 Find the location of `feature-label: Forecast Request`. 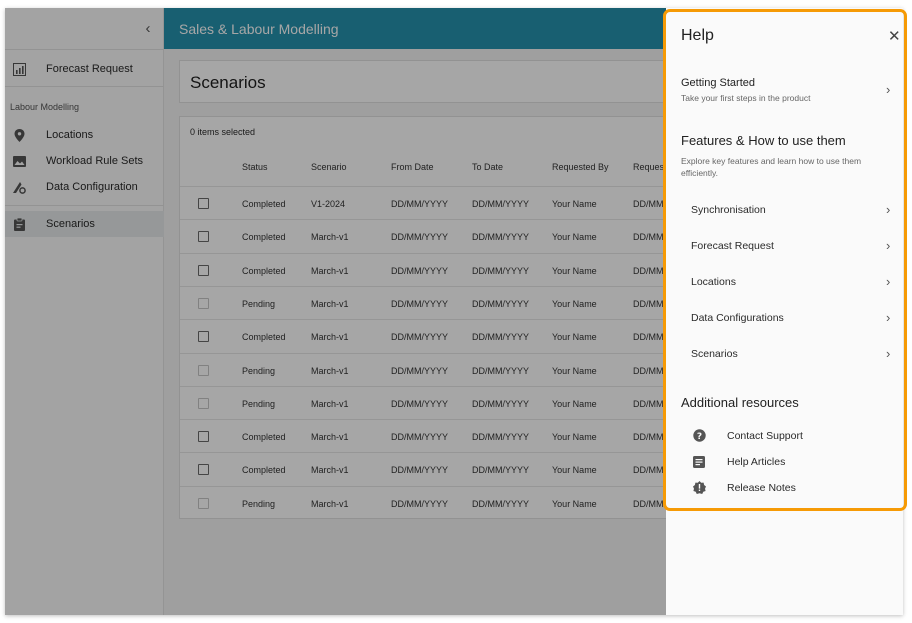

feature-label: Forecast Request is located at coordinates (732, 246).